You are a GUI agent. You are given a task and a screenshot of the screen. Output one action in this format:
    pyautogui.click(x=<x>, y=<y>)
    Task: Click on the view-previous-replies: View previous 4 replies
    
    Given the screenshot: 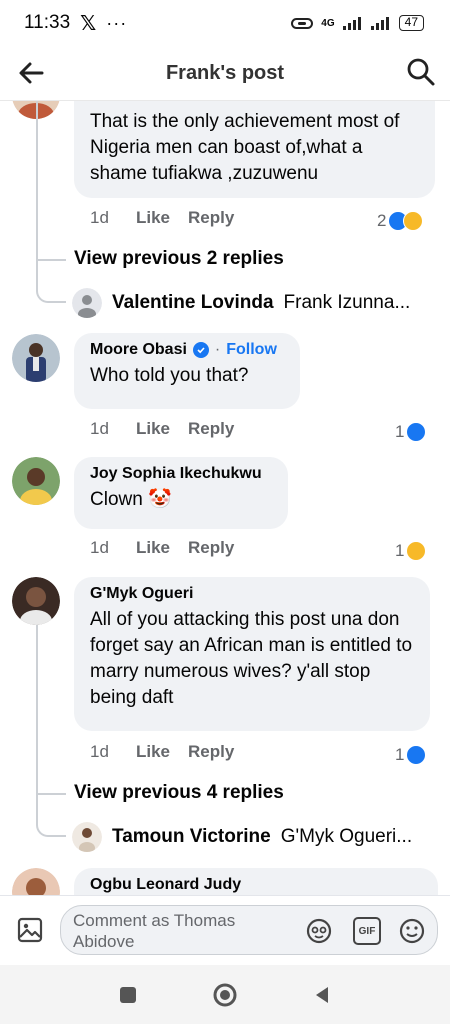 What is the action you would take?
    pyautogui.click(x=179, y=793)
    